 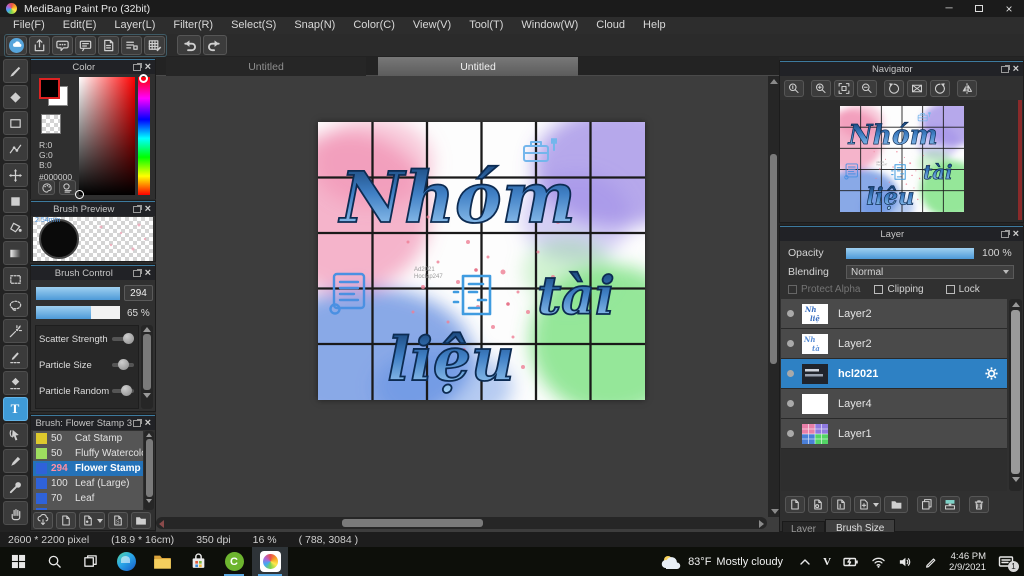 What do you see at coordinates (841, 504) in the screenshot?
I see `new-1bit-layer-button` at bounding box center [841, 504].